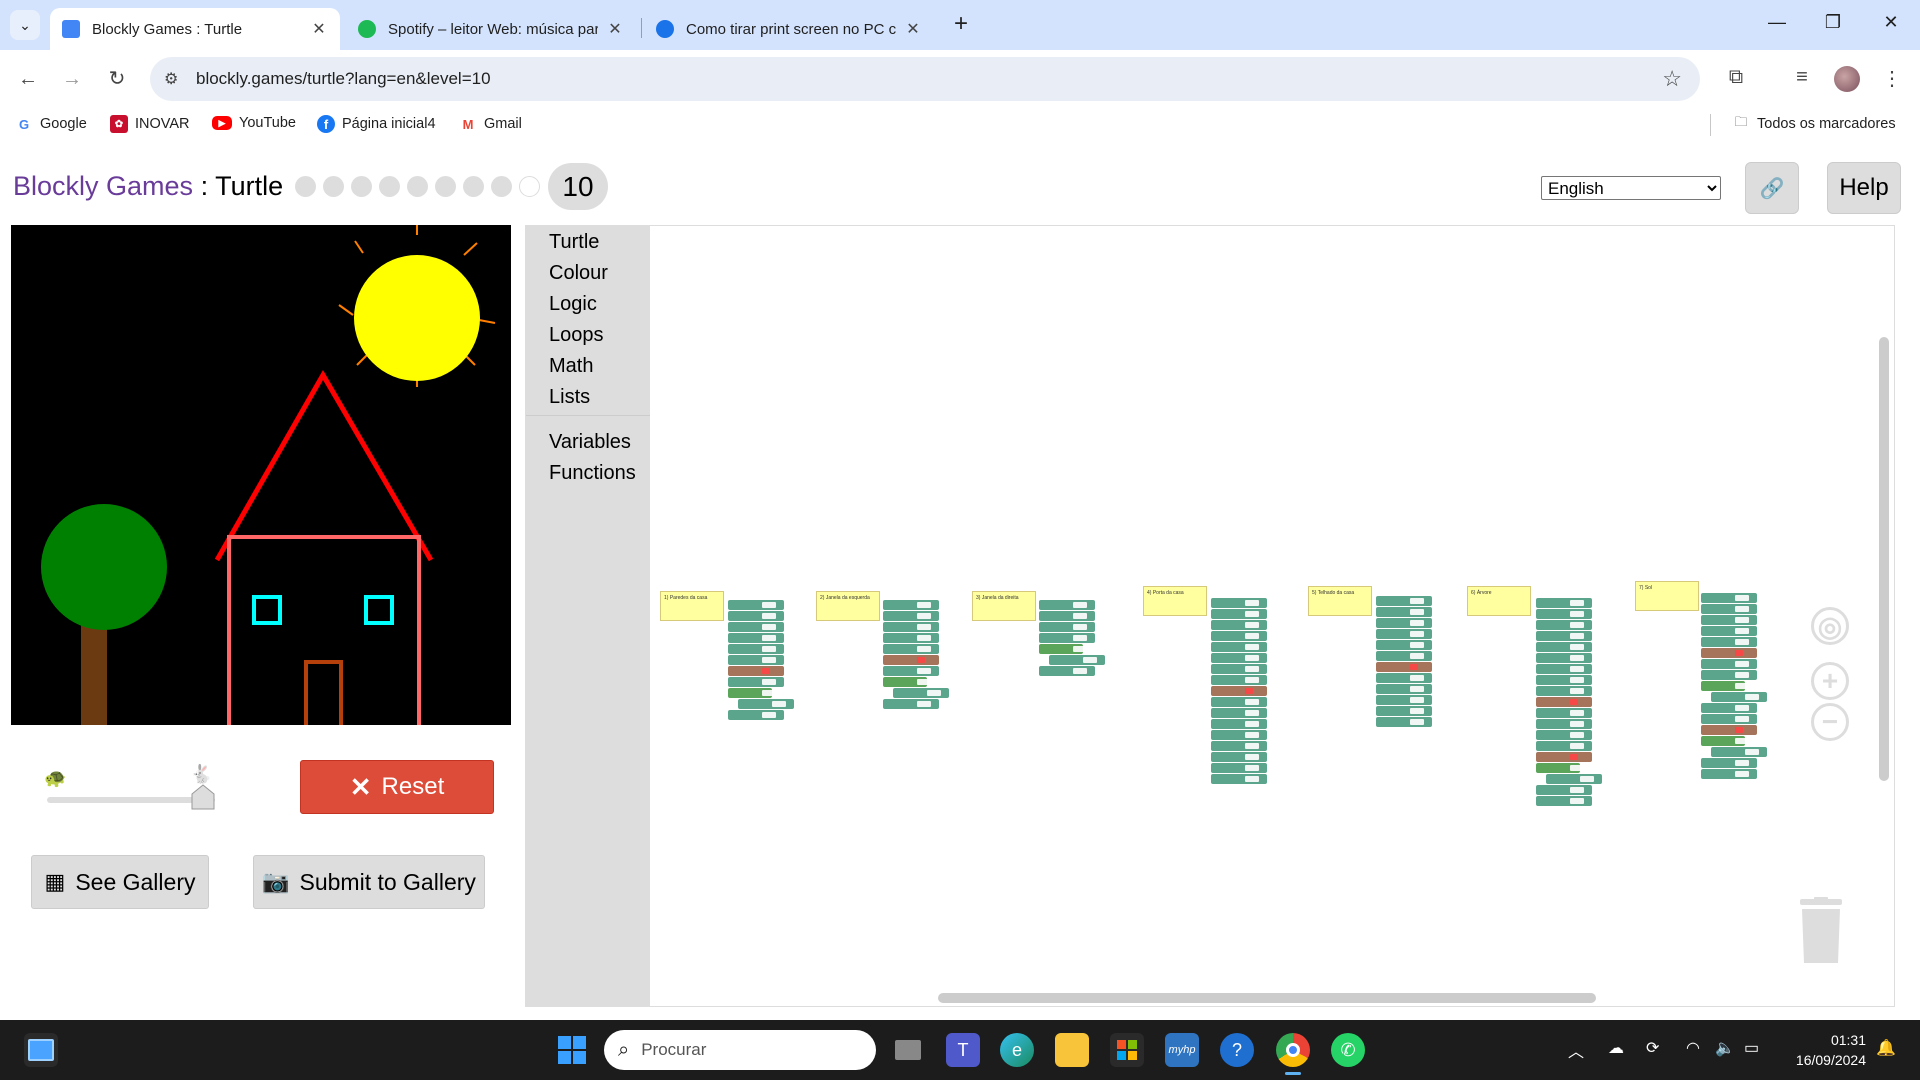 The image size is (1920, 1080). Describe the element at coordinates (41, 1050) in the screenshot. I see `widgets-icon` at that location.